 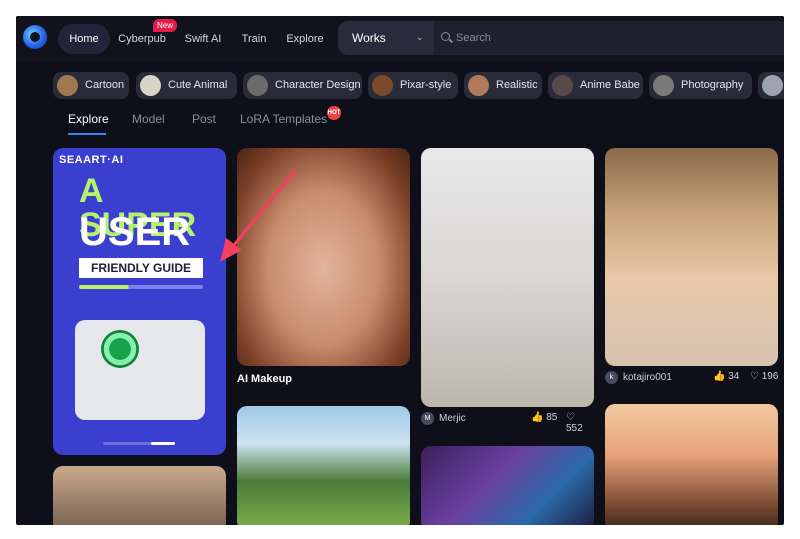 I want to click on heart-count-value: 196, so click(x=770, y=376).